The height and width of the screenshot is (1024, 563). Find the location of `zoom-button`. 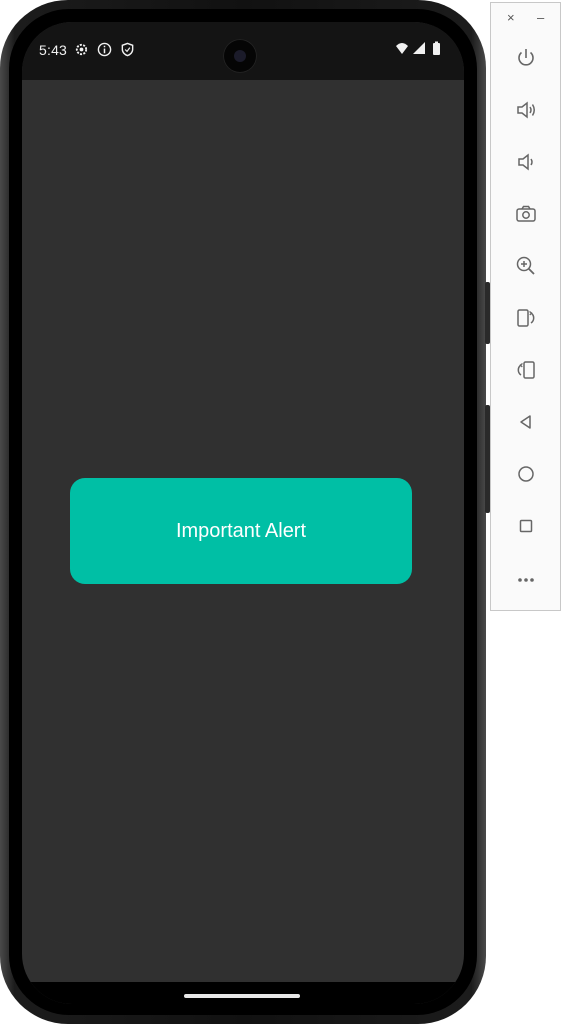

zoom-button is located at coordinates (526, 266).